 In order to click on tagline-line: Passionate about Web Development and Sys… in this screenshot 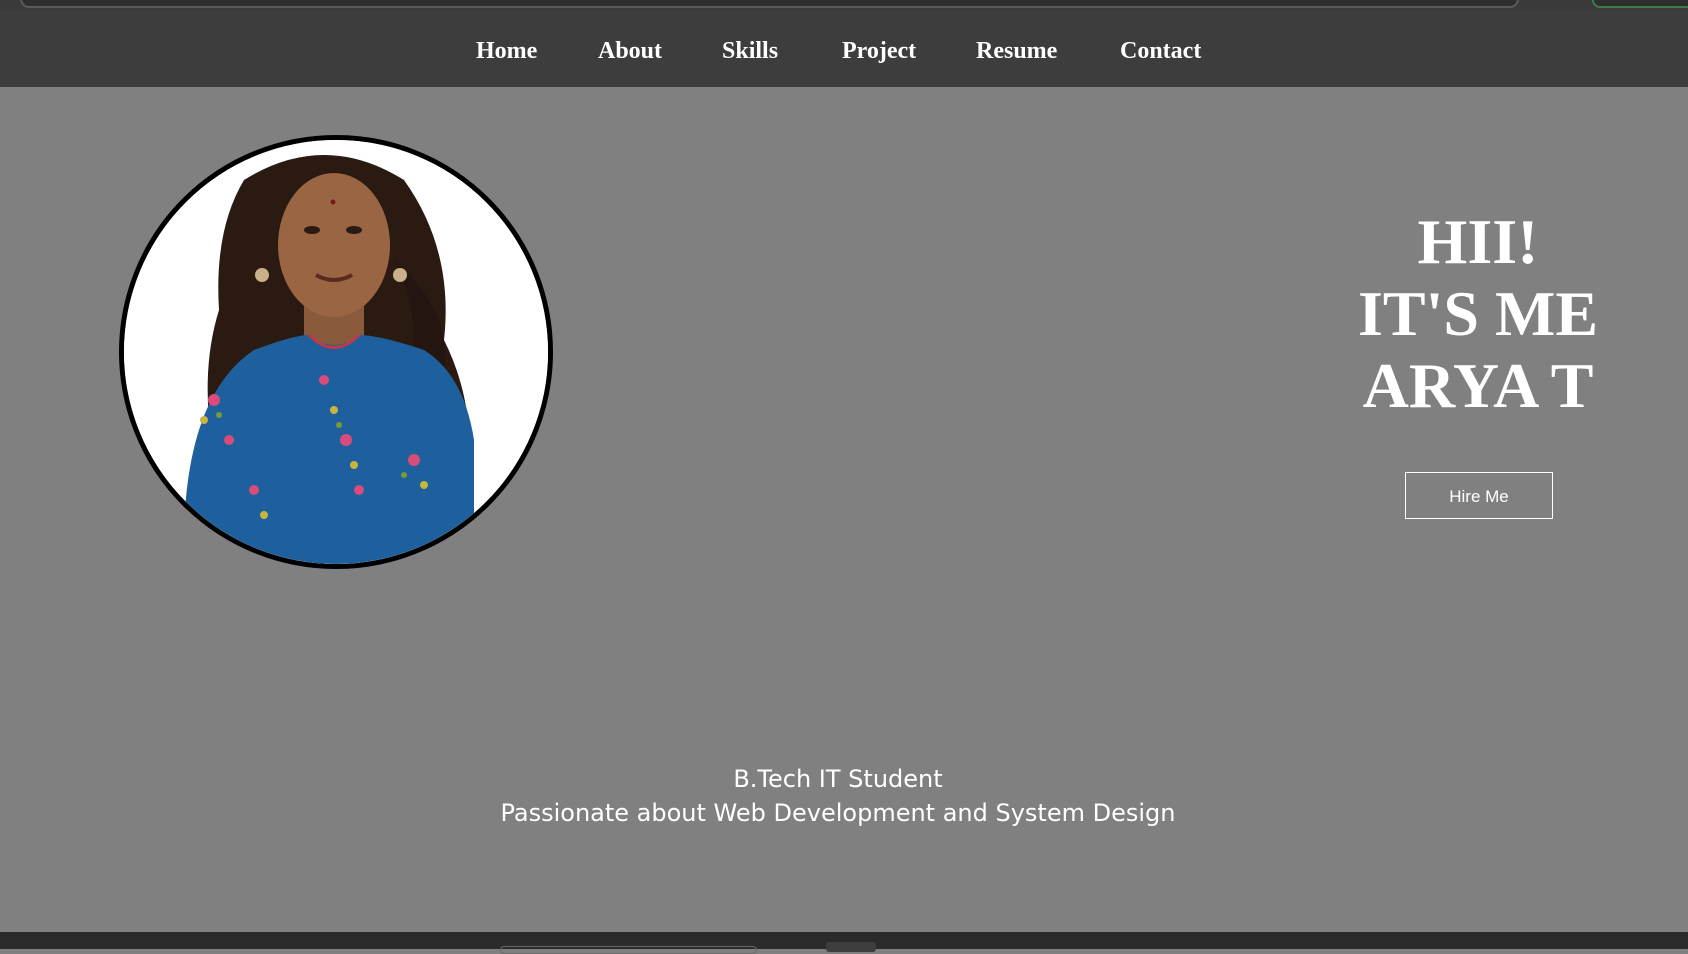, I will do `click(838, 813)`.